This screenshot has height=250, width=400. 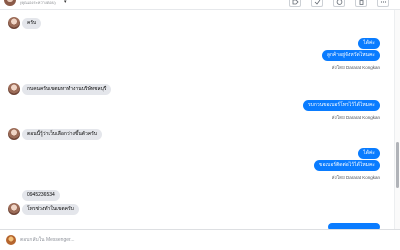 I want to click on incoming-message: โทรช่วงทำในเขตครับ, so click(x=50, y=209).